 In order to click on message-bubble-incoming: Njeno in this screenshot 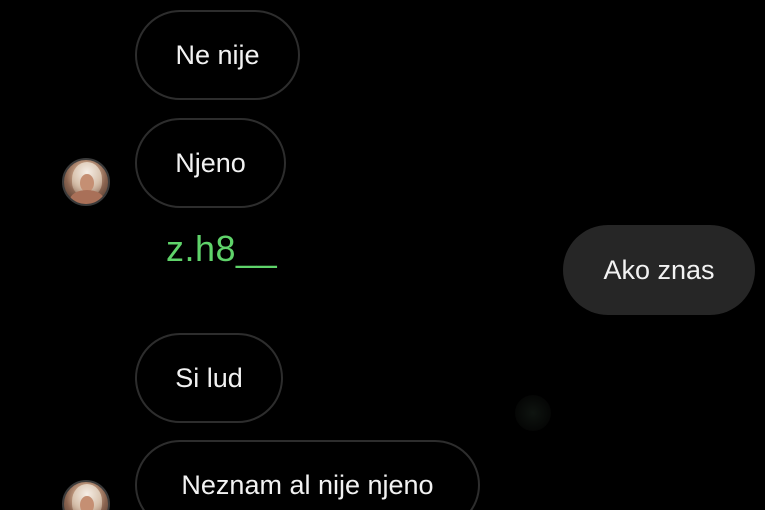, I will do `click(210, 163)`.